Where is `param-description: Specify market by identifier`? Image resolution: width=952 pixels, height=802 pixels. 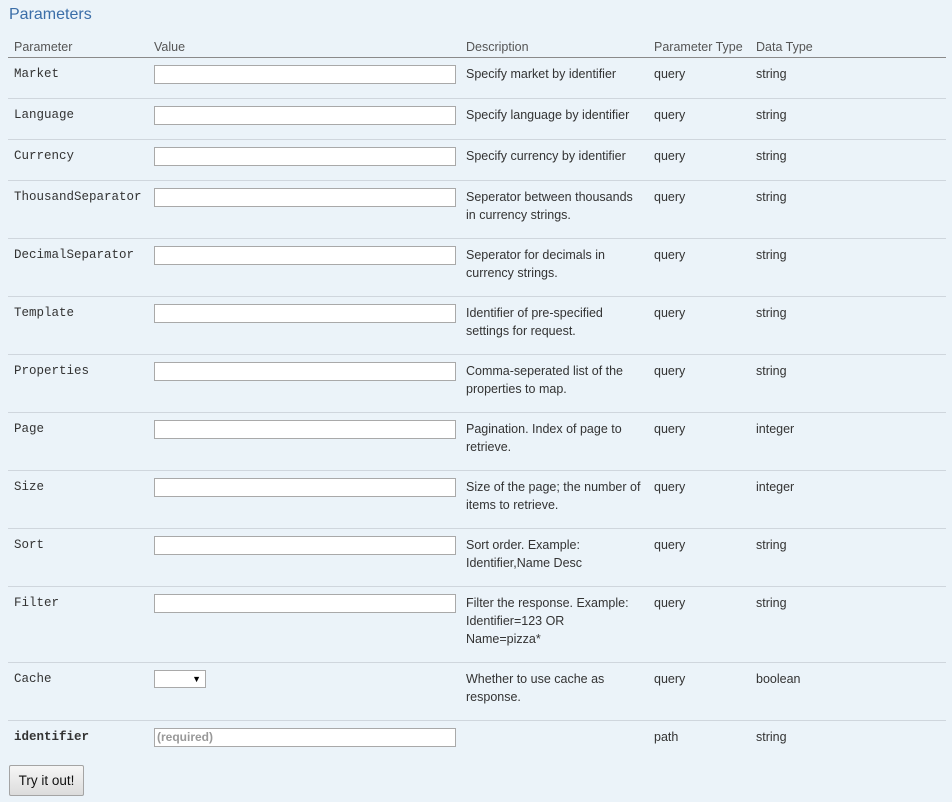
param-description: Specify market by identifier is located at coordinates (554, 78).